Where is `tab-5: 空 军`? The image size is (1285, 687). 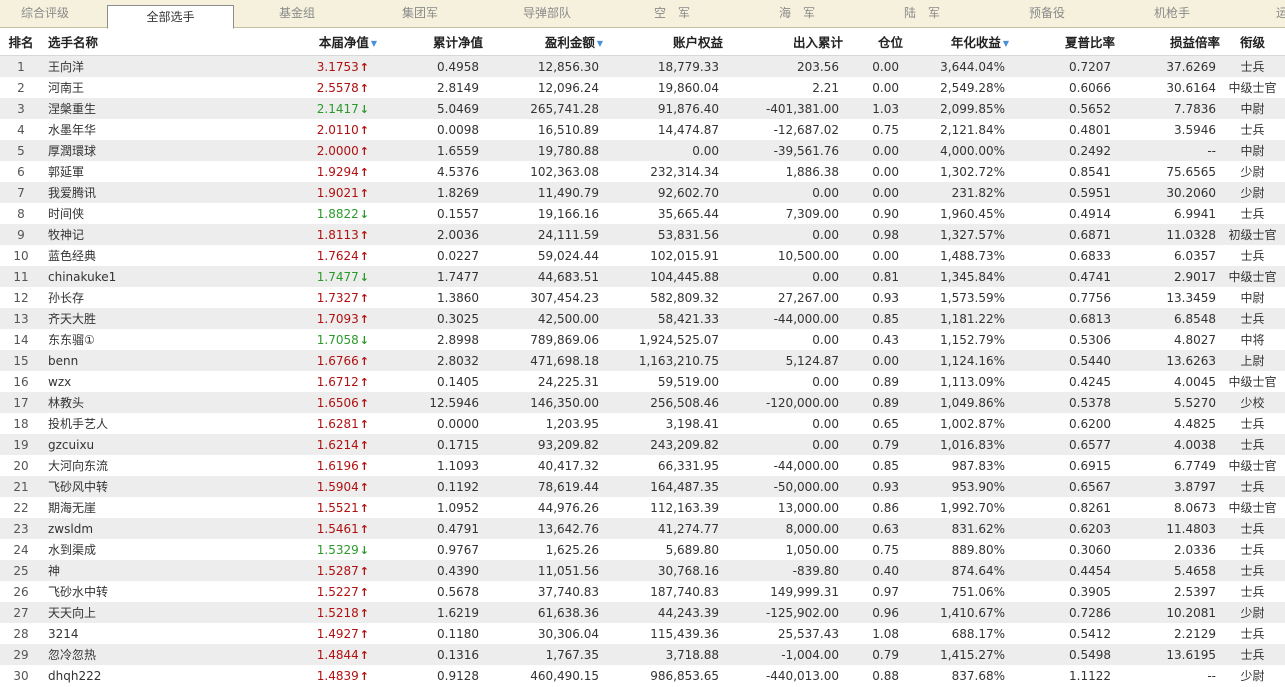 tab-5: 空 军 is located at coordinates (672, 14).